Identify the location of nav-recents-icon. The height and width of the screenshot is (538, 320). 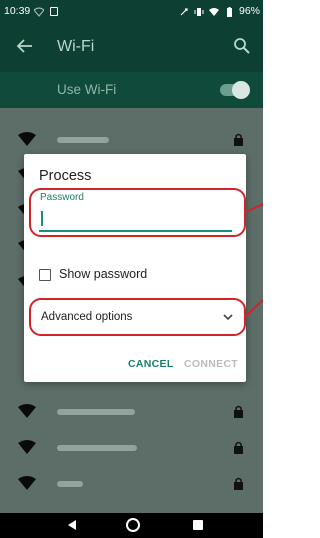
(198, 525).